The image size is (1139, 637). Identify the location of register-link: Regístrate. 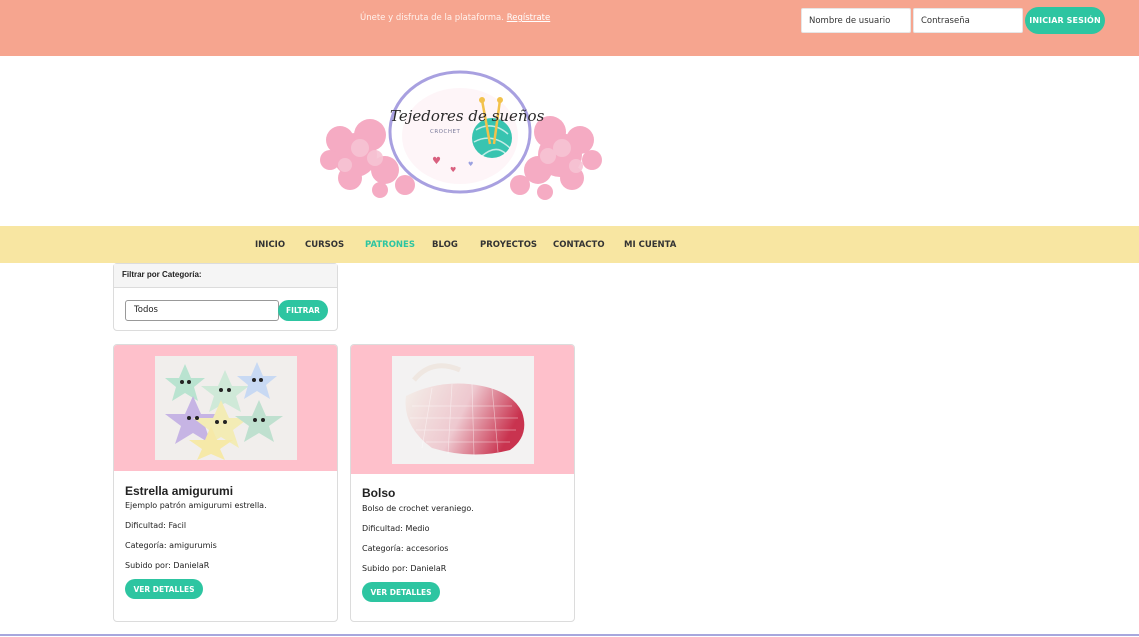
(529, 18).